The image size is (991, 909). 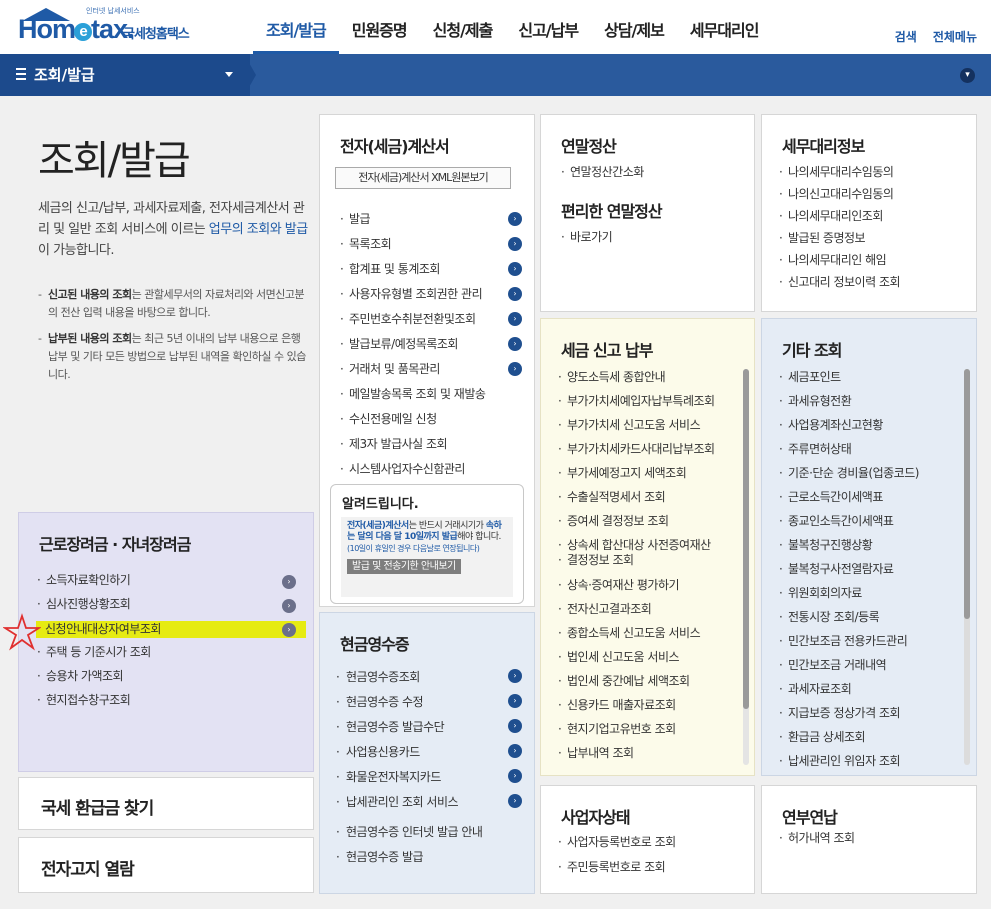 I want to click on other-inquiry-item: 종교인소득간이세액표, so click(x=849, y=521).